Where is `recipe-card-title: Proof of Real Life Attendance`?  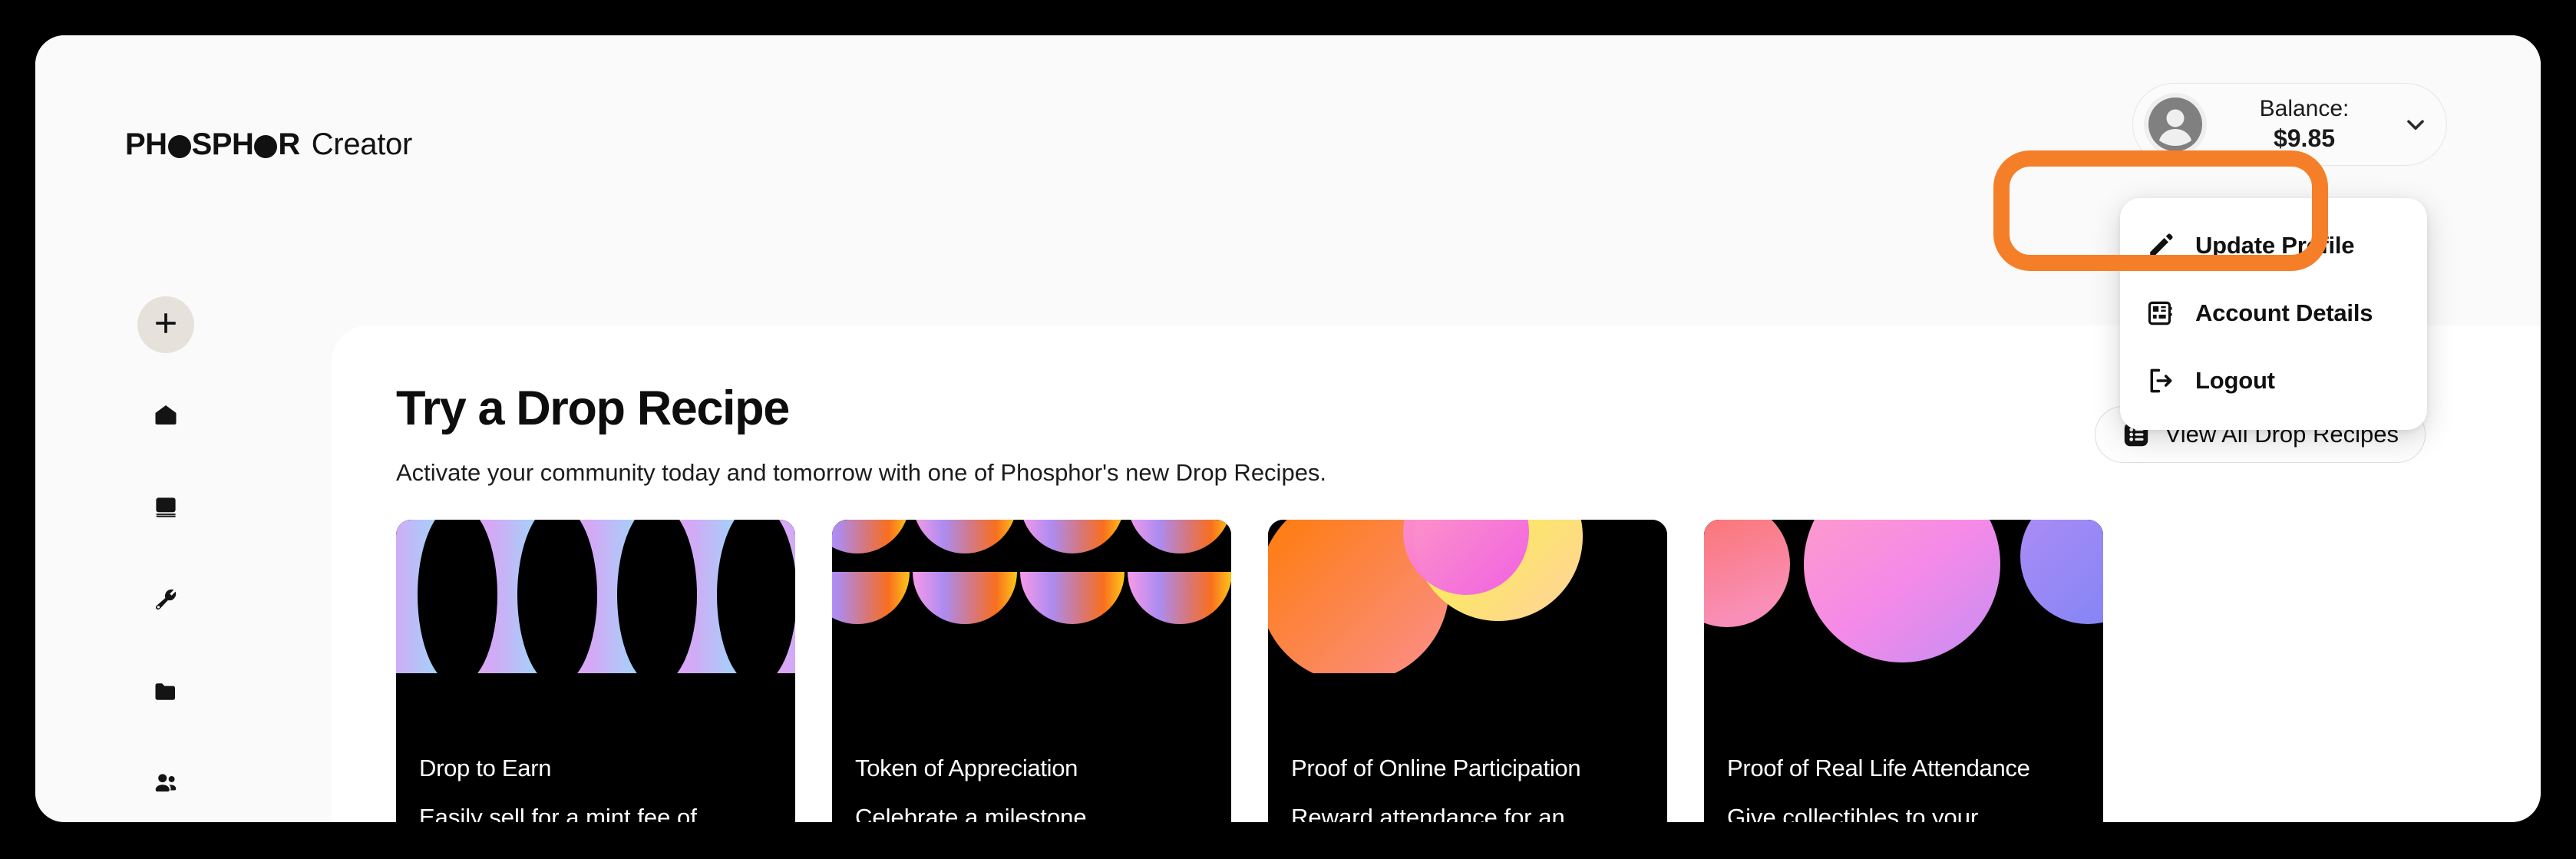 recipe-card-title: Proof of Real Life Attendance is located at coordinates (1878, 768).